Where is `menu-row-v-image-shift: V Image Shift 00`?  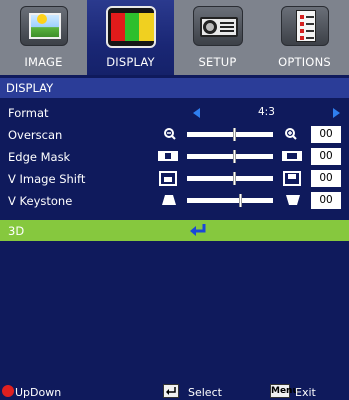 menu-row-v-image-shift: V Image Shift 00 is located at coordinates (174, 179).